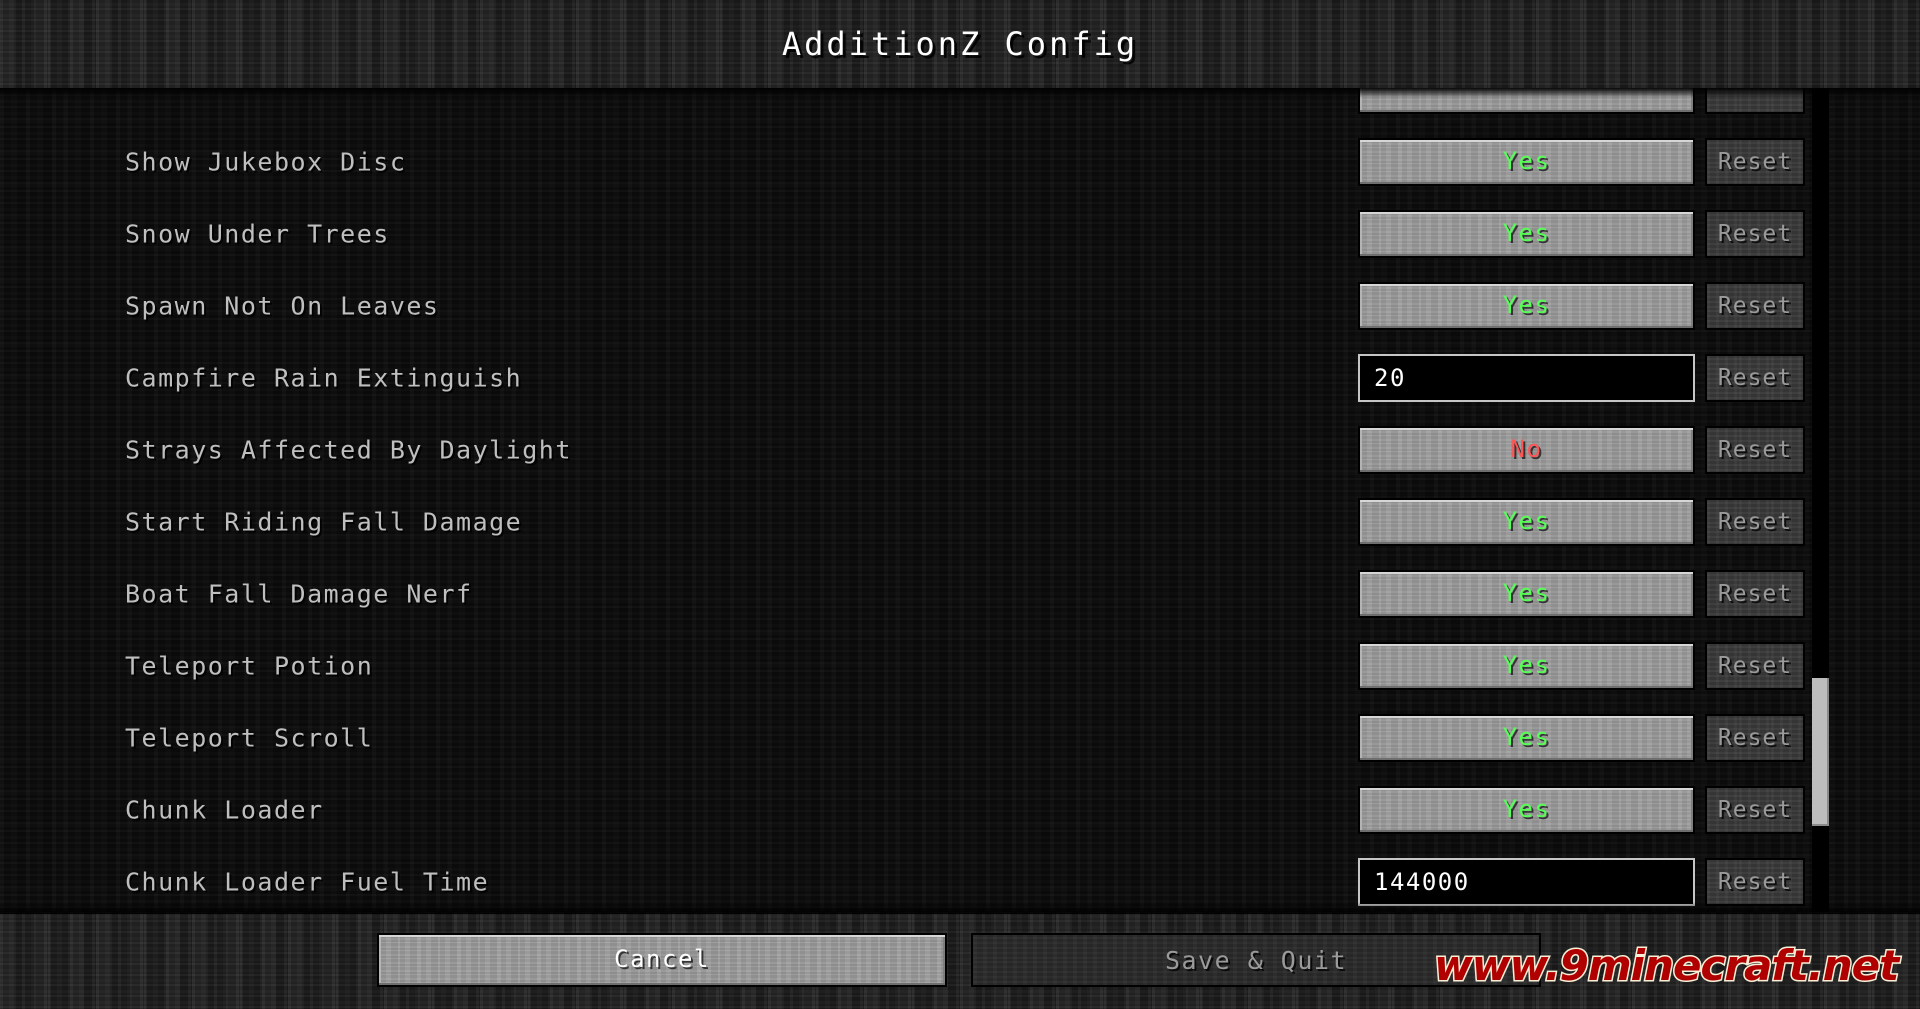 The image size is (1920, 1009). What do you see at coordinates (1390, 378) in the screenshot?
I see `setting-input-value: 20` at bounding box center [1390, 378].